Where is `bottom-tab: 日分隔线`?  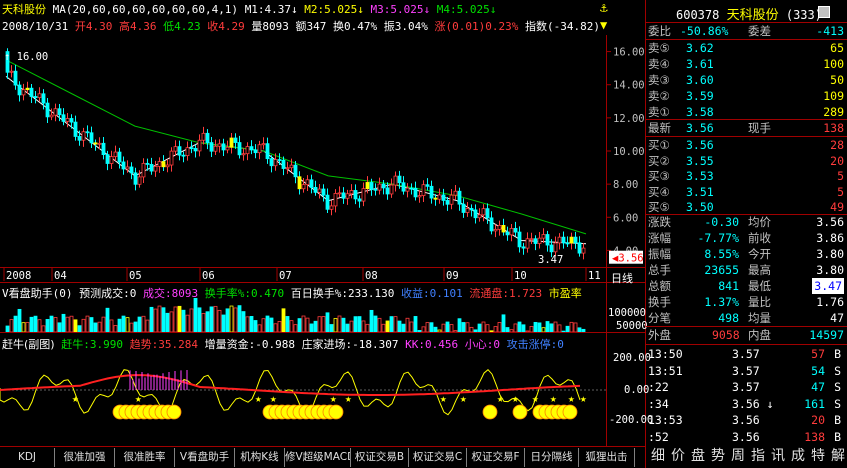 bottom-tab: 日分隔线 is located at coordinates (552, 457).